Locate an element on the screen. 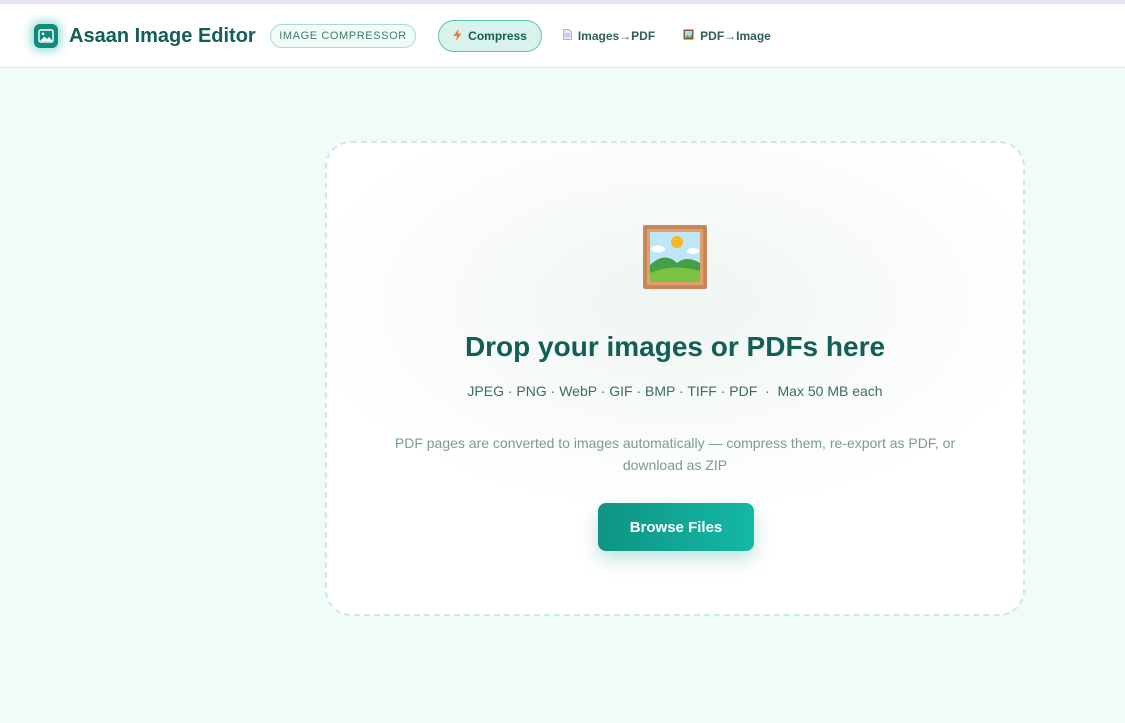 This screenshot has height=723, width=1125. document-icon is located at coordinates (567, 36).